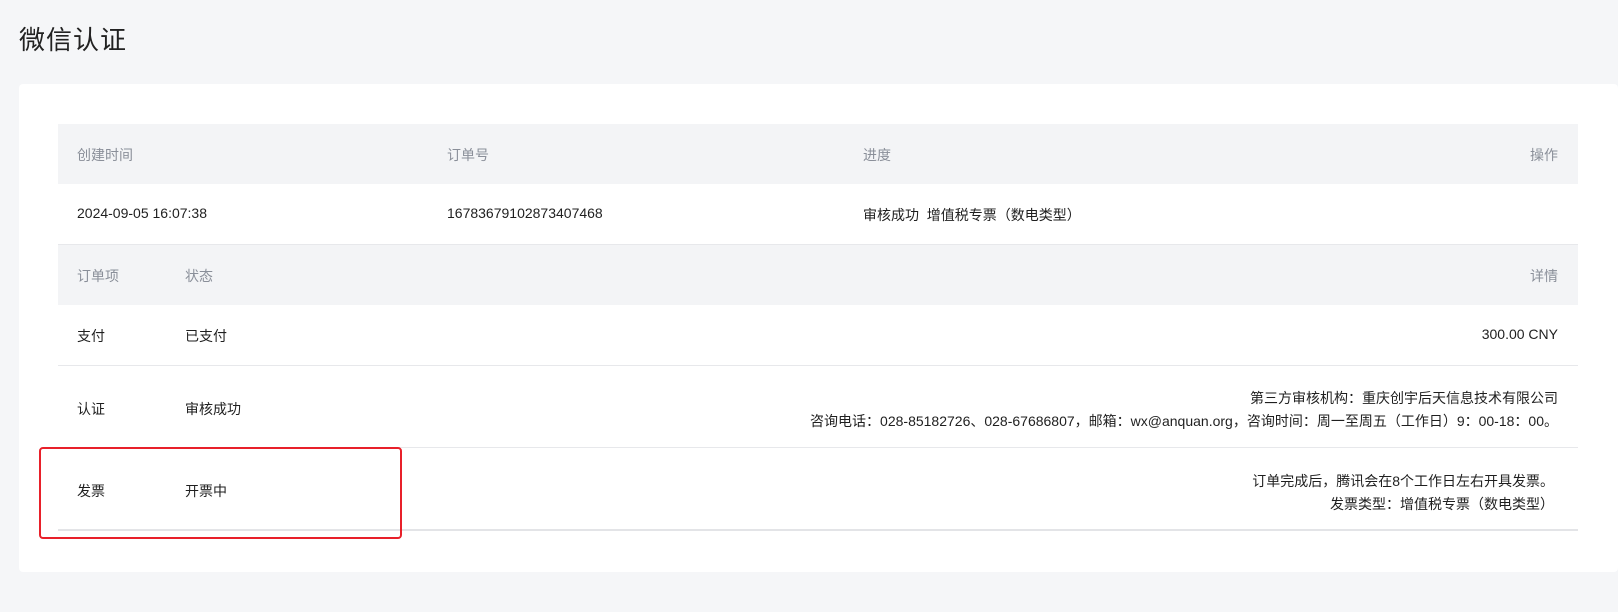 This screenshot has width=1618, height=612. What do you see at coordinates (1519, 334) in the screenshot?
I see `item-detail: 300.00 CNY` at bounding box center [1519, 334].